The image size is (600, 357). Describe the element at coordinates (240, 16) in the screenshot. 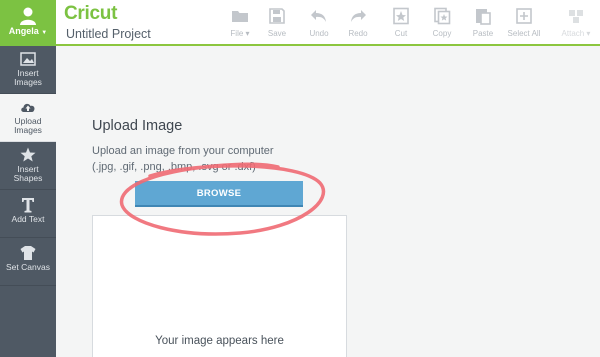

I see `folder-icon` at that location.